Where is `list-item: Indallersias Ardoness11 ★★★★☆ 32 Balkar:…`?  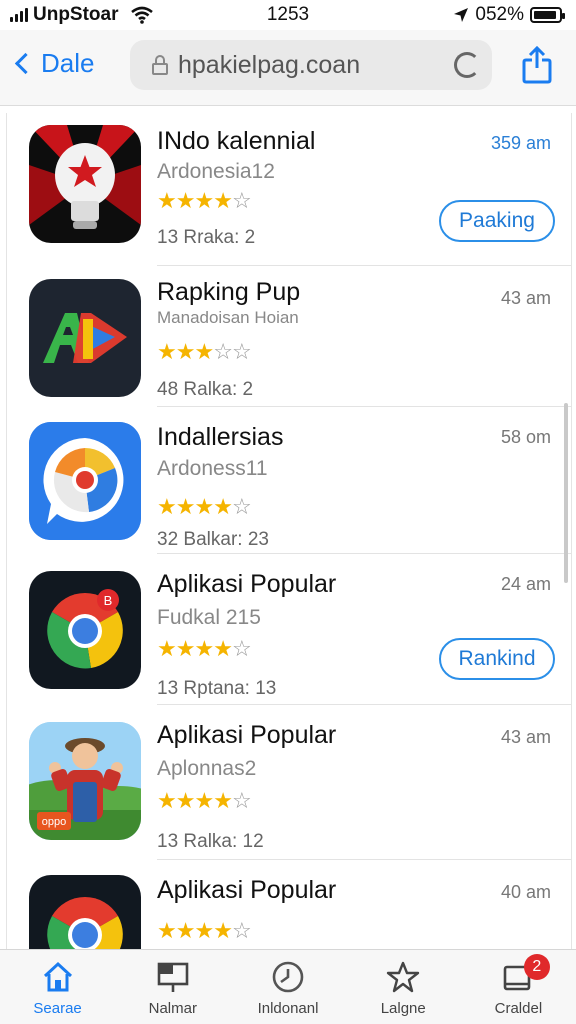 list-item: Indallersias Ardoness11 ★★★★☆ 32 Balkar:… is located at coordinates (289, 480).